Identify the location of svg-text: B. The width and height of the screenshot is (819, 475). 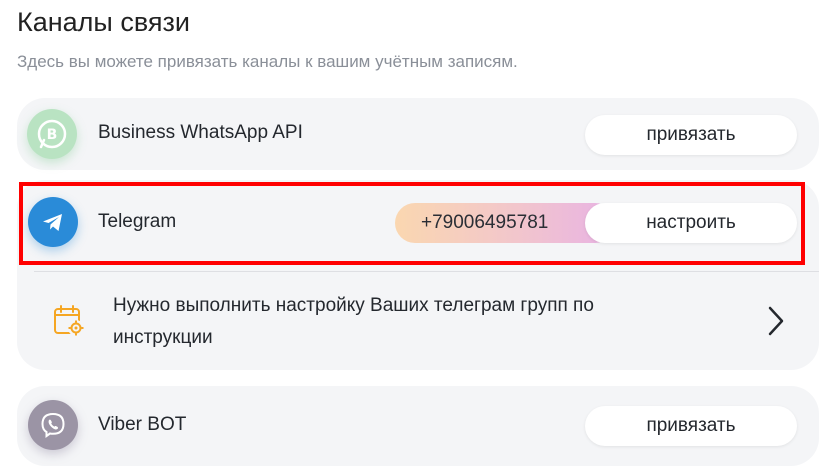
(52, 135).